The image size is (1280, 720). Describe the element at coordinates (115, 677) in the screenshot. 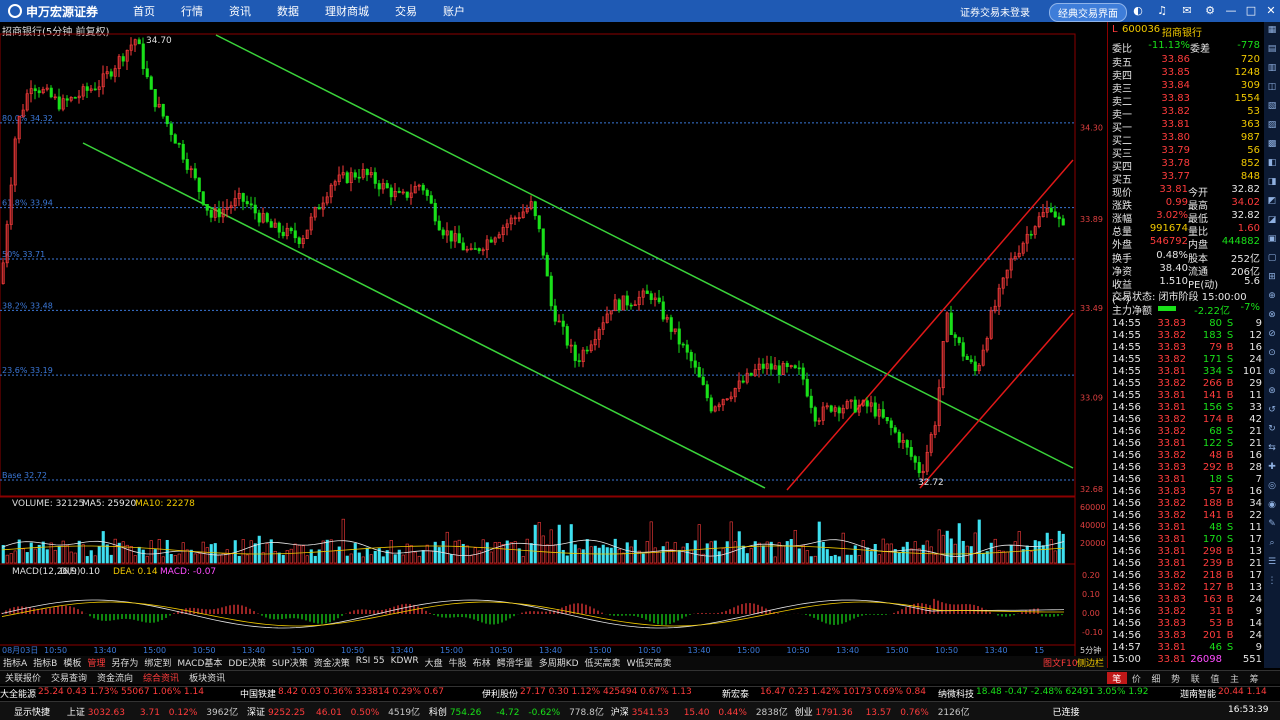

I see `info-tab: 资金流向` at that location.